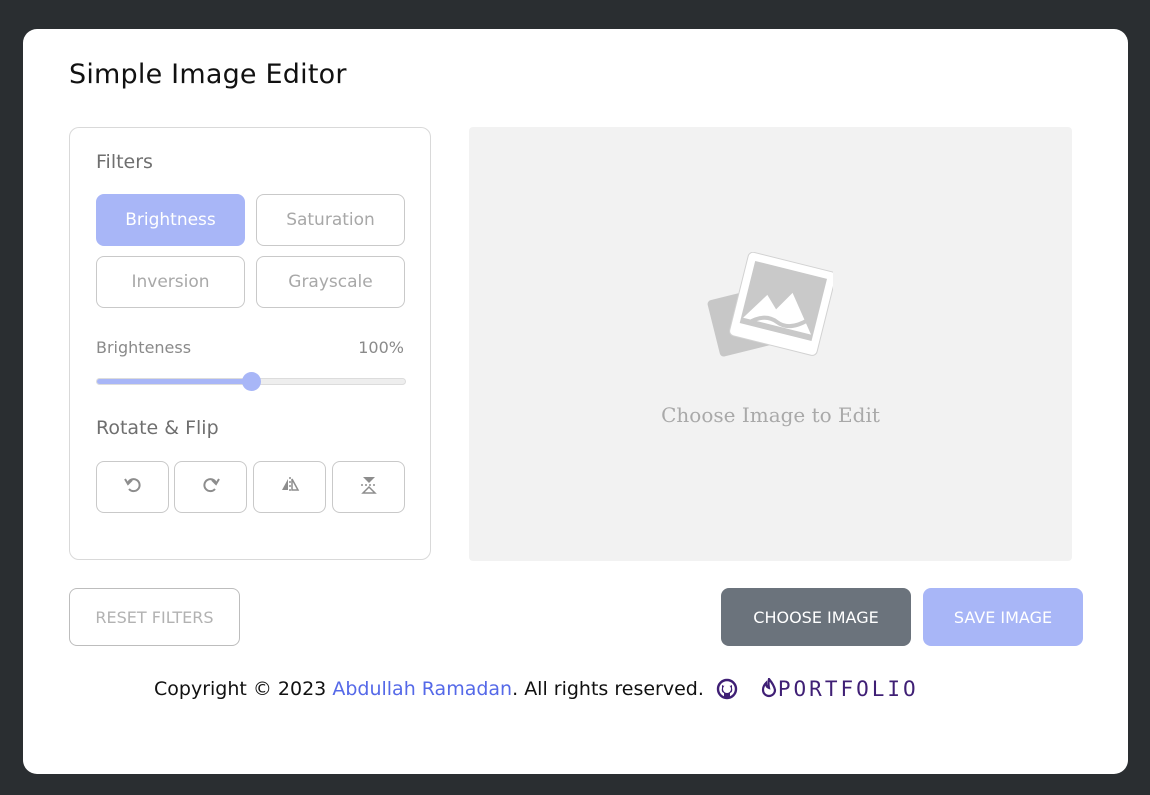  Describe the element at coordinates (157, 428) in the screenshot. I see `rotate-flip-heading: Rotate & Flip` at that location.